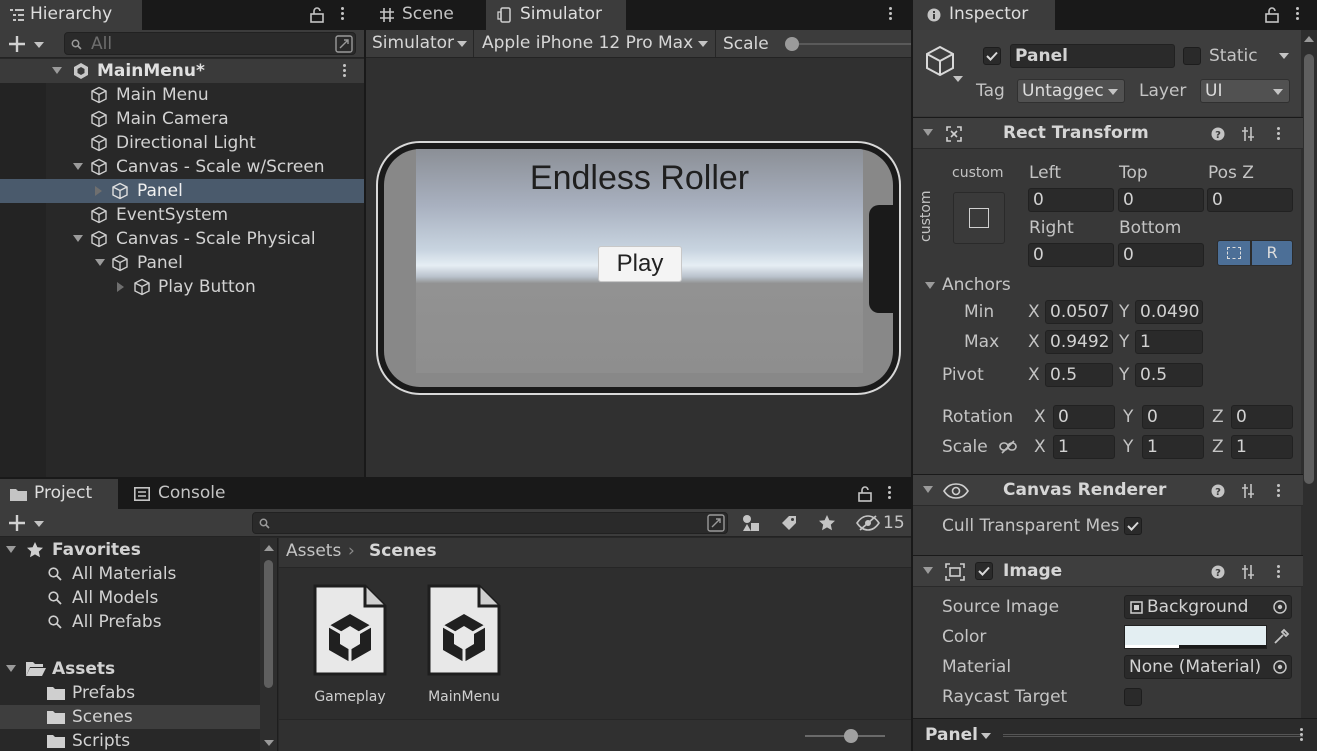  What do you see at coordinates (138, 598) in the screenshot?
I see `favorite-item-all-models: All Models` at bounding box center [138, 598].